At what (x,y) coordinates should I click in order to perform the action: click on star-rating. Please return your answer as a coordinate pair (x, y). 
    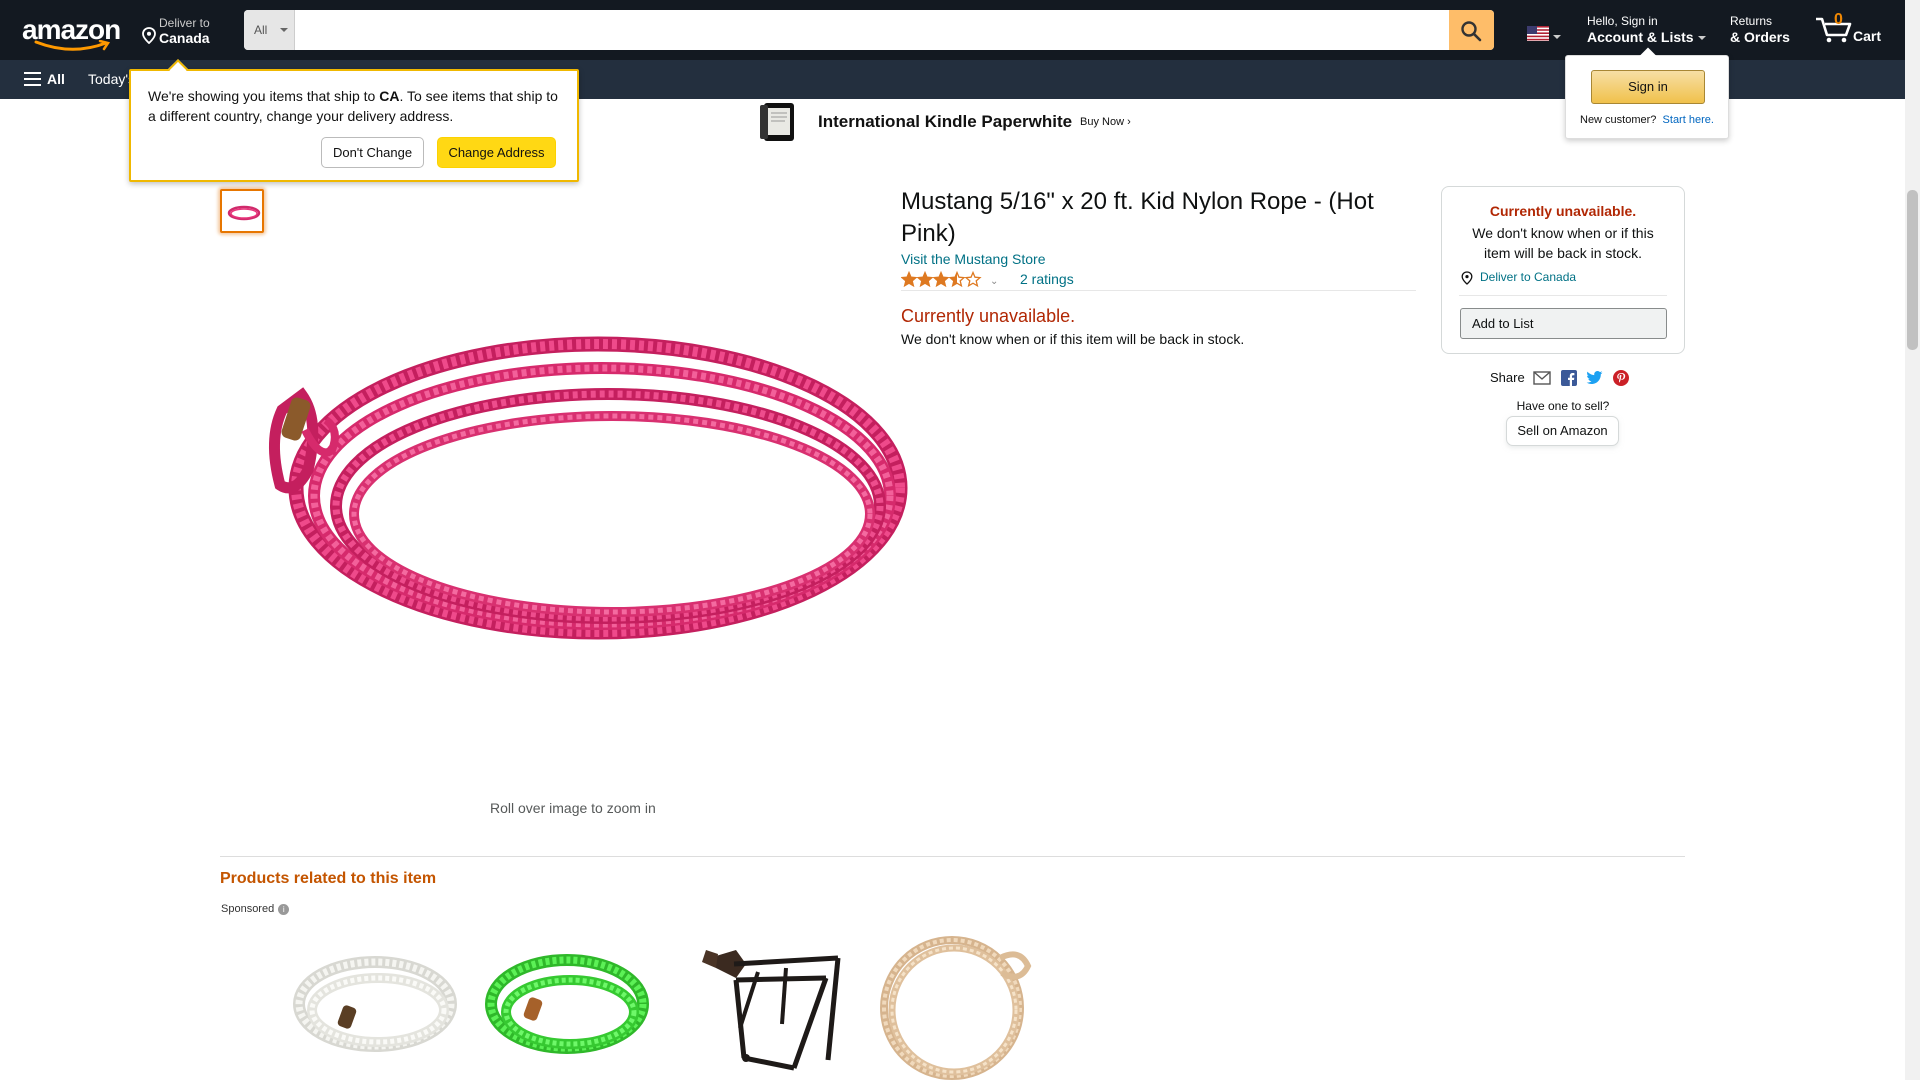
    Looking at the image, I should click on (942, 279).